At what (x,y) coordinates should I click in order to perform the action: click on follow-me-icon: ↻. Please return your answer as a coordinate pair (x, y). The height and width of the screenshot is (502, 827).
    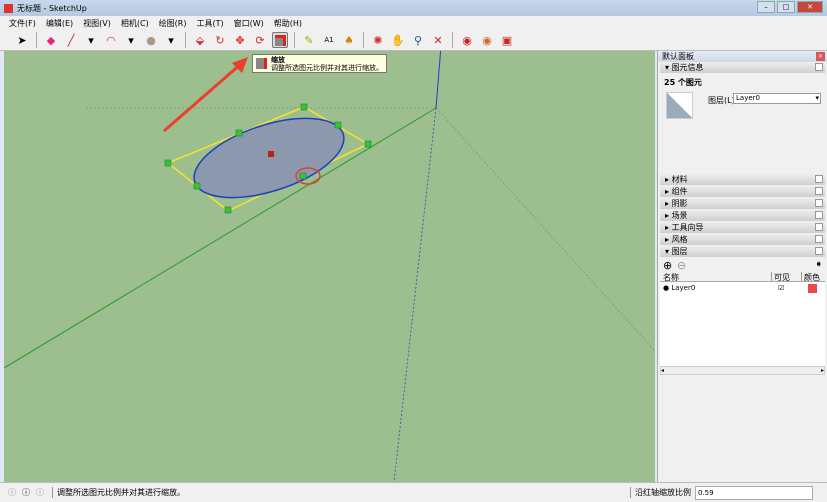
    Looking at the image, I should click on (220, 40).